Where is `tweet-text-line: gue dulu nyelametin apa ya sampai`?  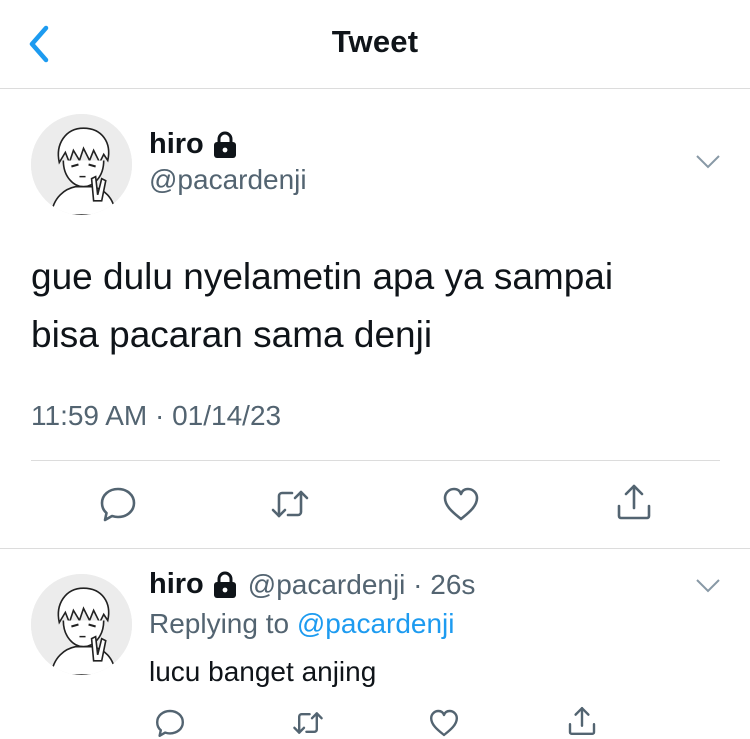 tweet-text-line: gue dulu nyelametin apa ya sampai is located at coordinates (322, 276).